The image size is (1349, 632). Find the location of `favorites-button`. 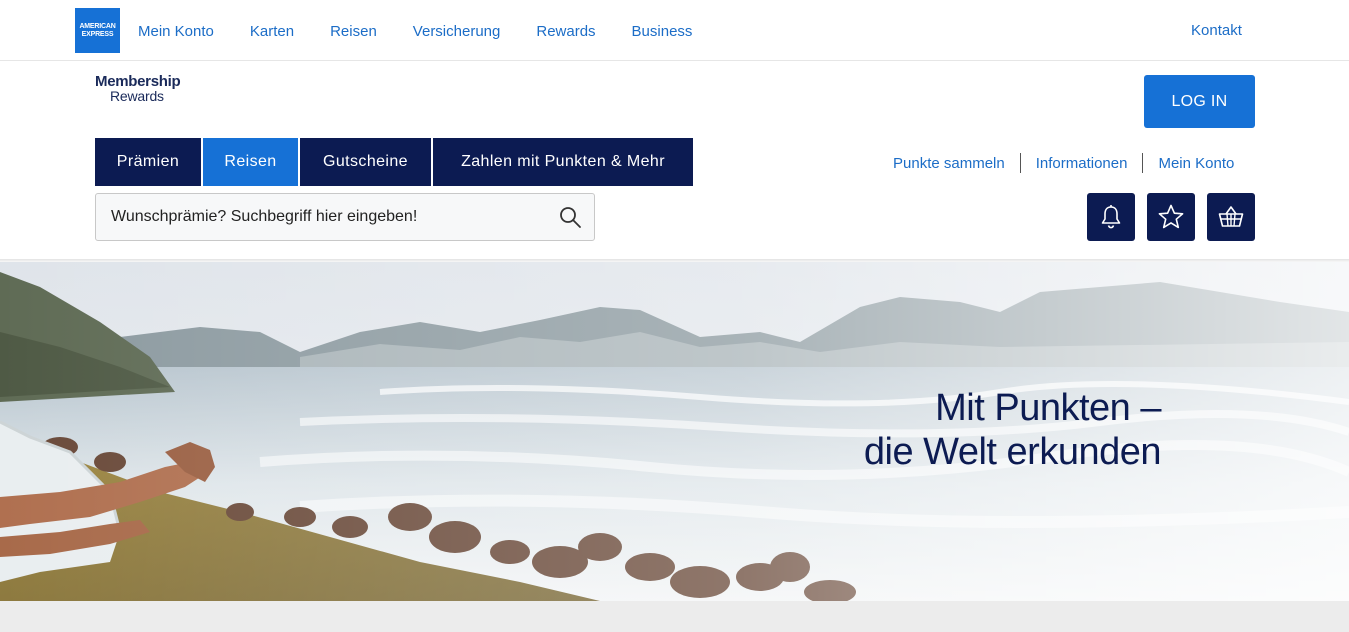

favorites-button is located at coordinates (1171, 217).